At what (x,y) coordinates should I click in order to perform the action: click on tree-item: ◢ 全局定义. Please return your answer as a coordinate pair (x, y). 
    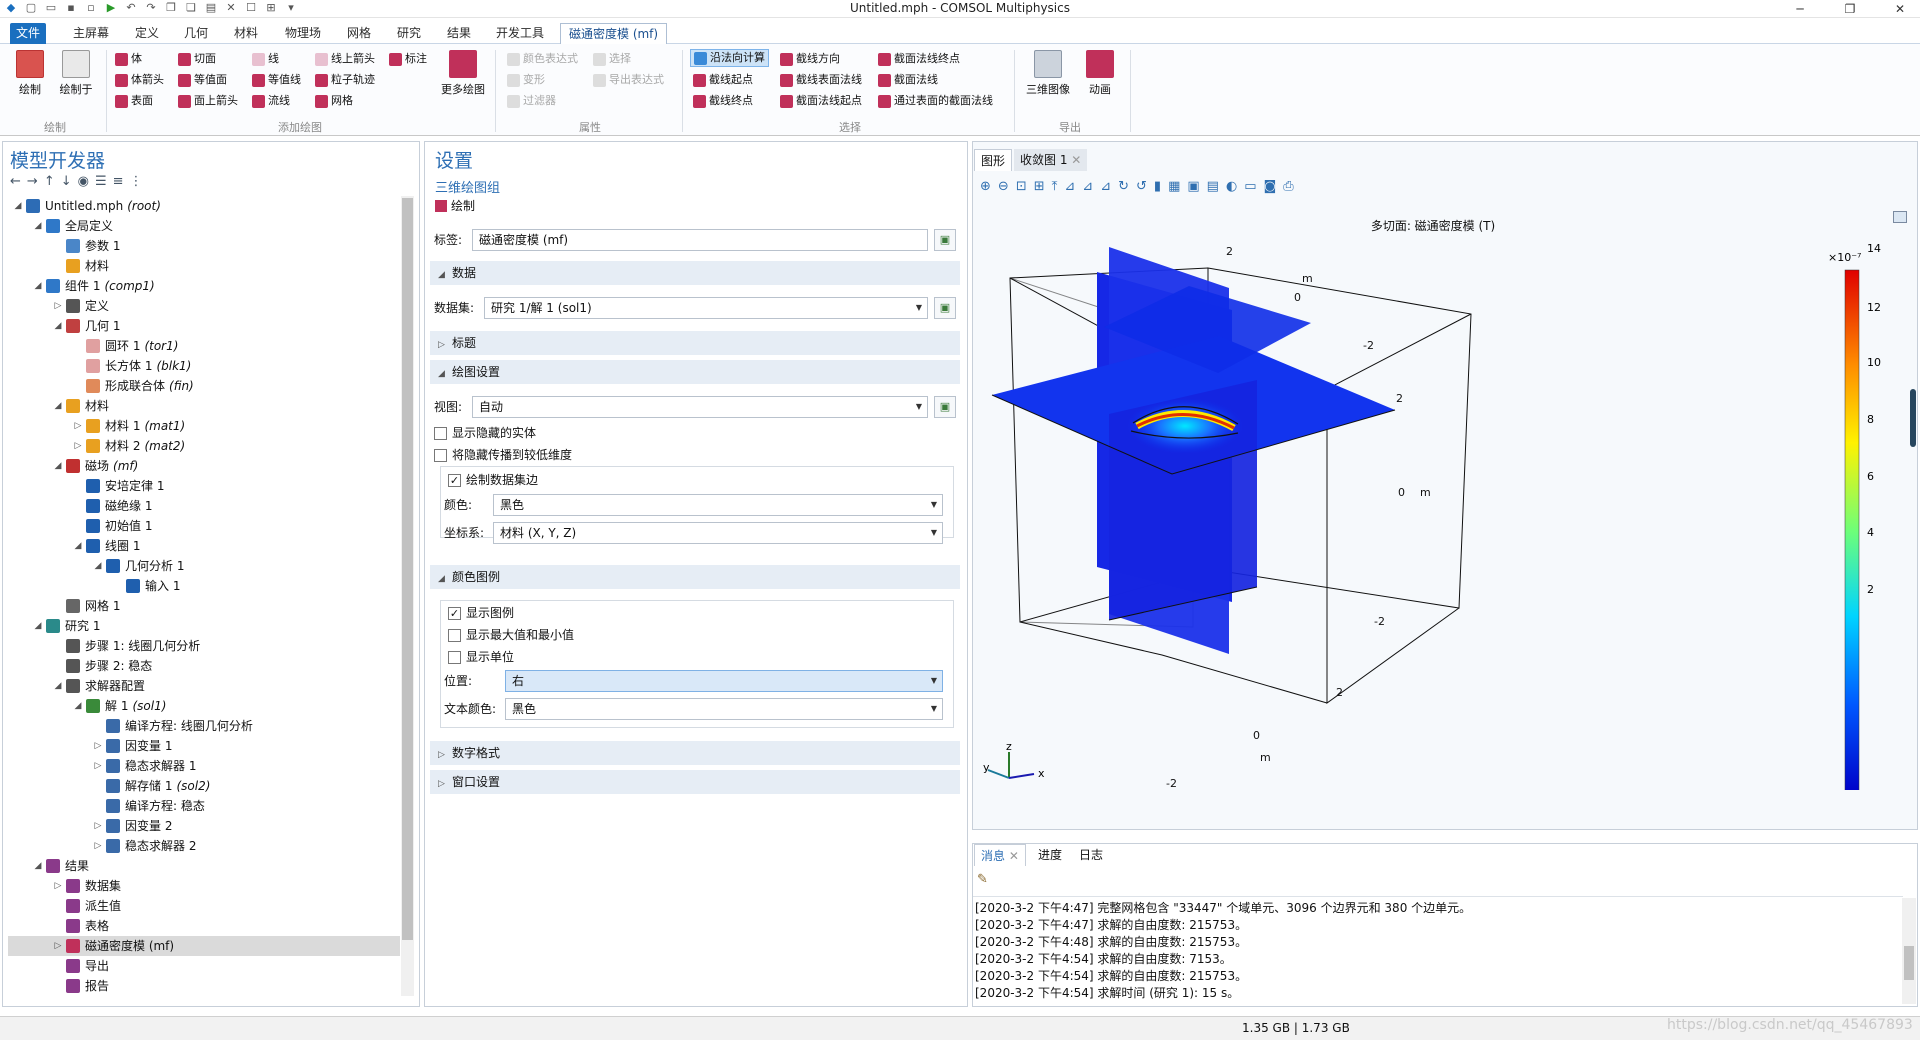
    Looking at the image, I should click on (204, 226).